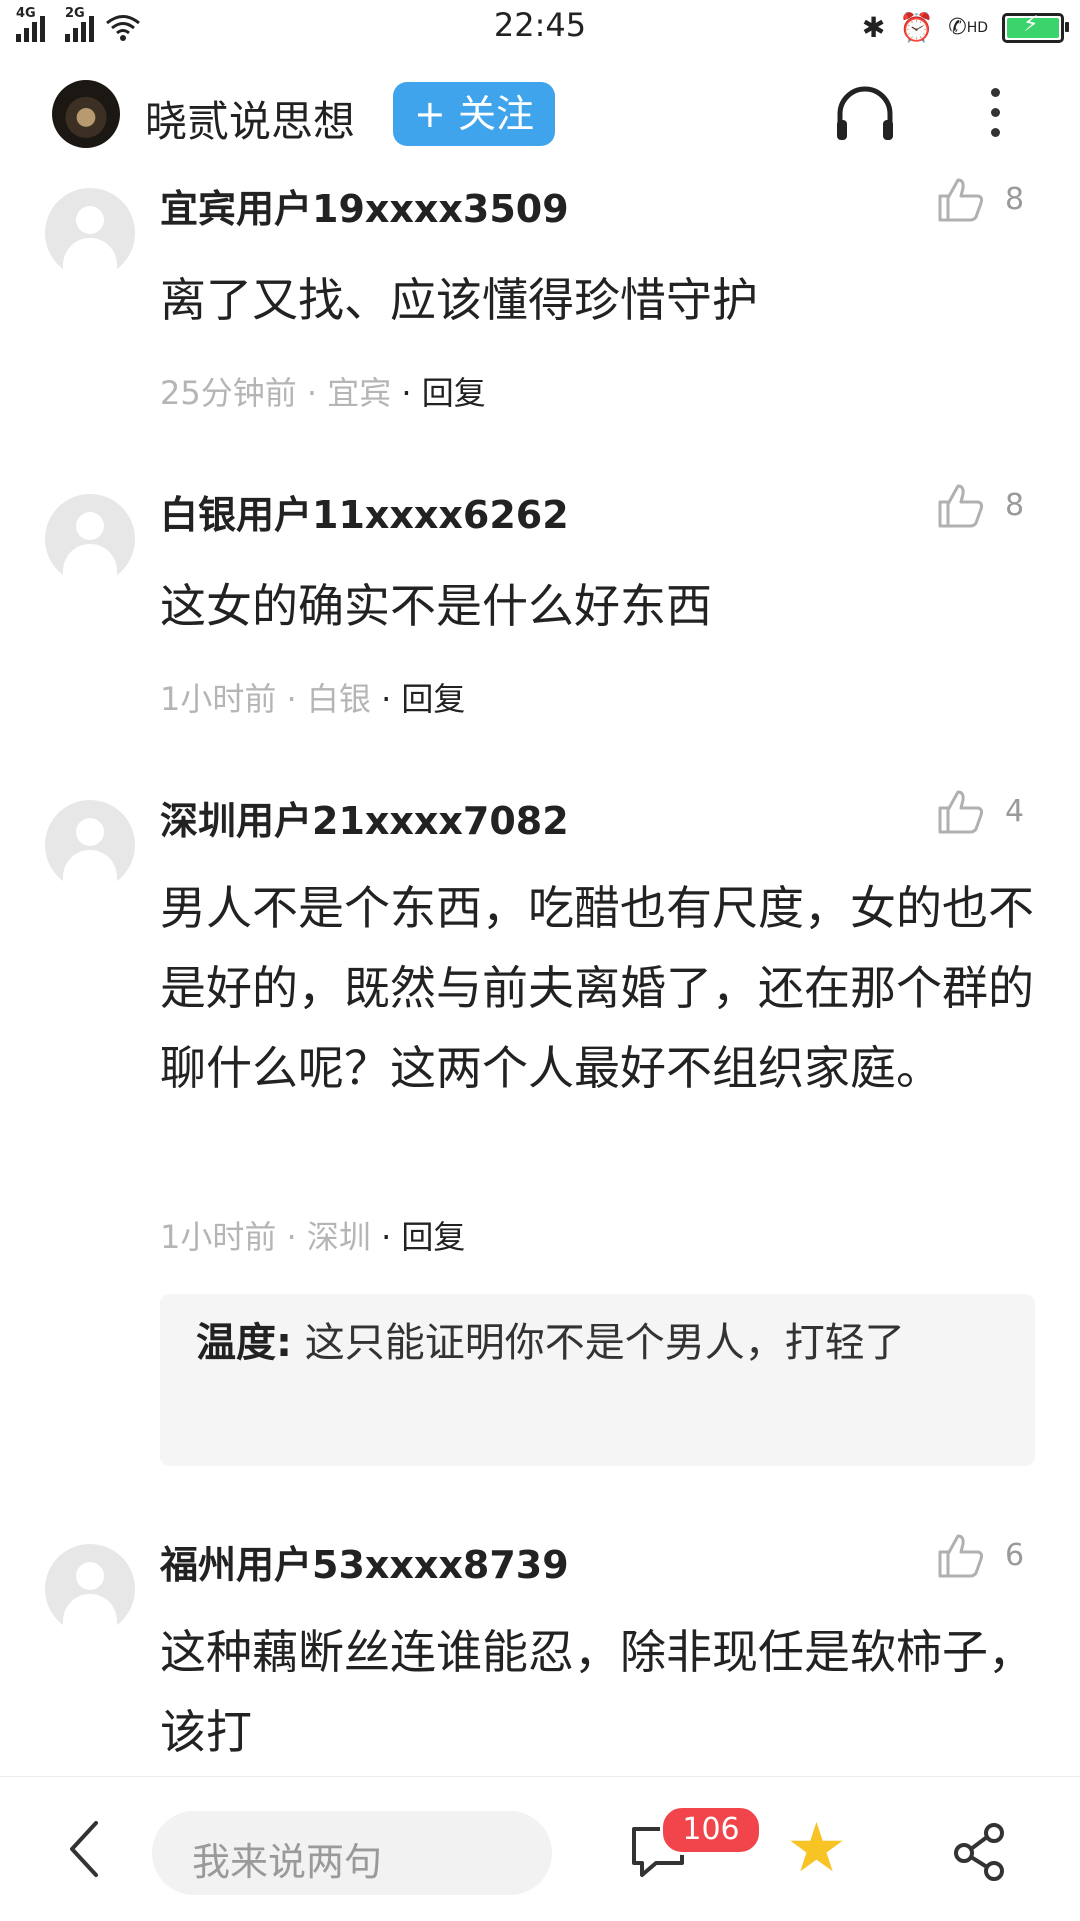  I want to click on favorite-star-icon: ★, so click(816, 1849).